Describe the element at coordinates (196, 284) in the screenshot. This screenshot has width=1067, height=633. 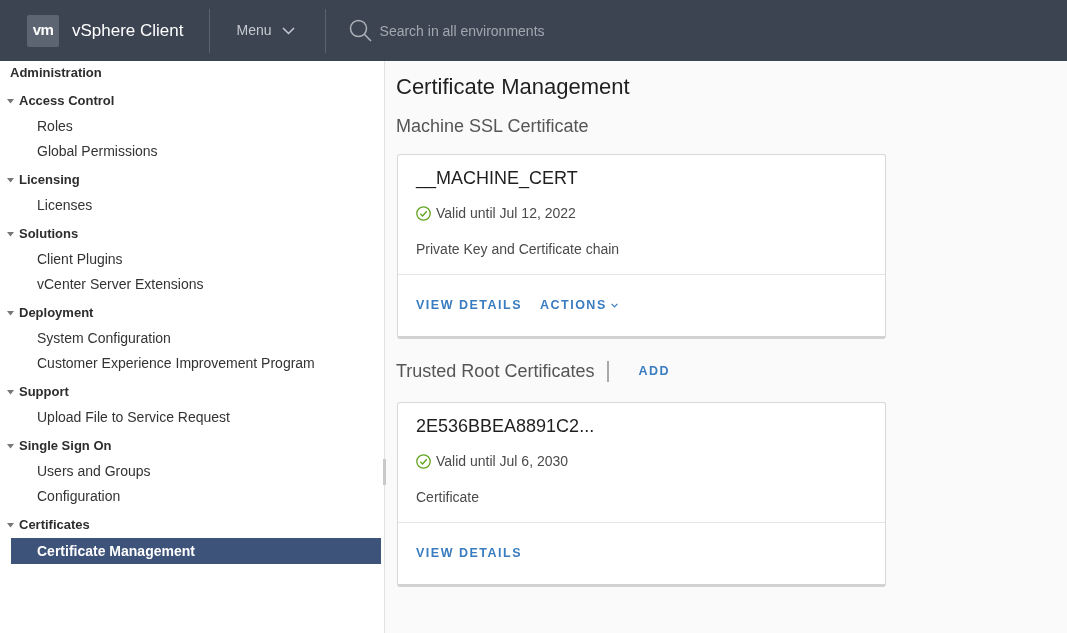
I see `nav-item: vCenter Server Extensions` at that location.